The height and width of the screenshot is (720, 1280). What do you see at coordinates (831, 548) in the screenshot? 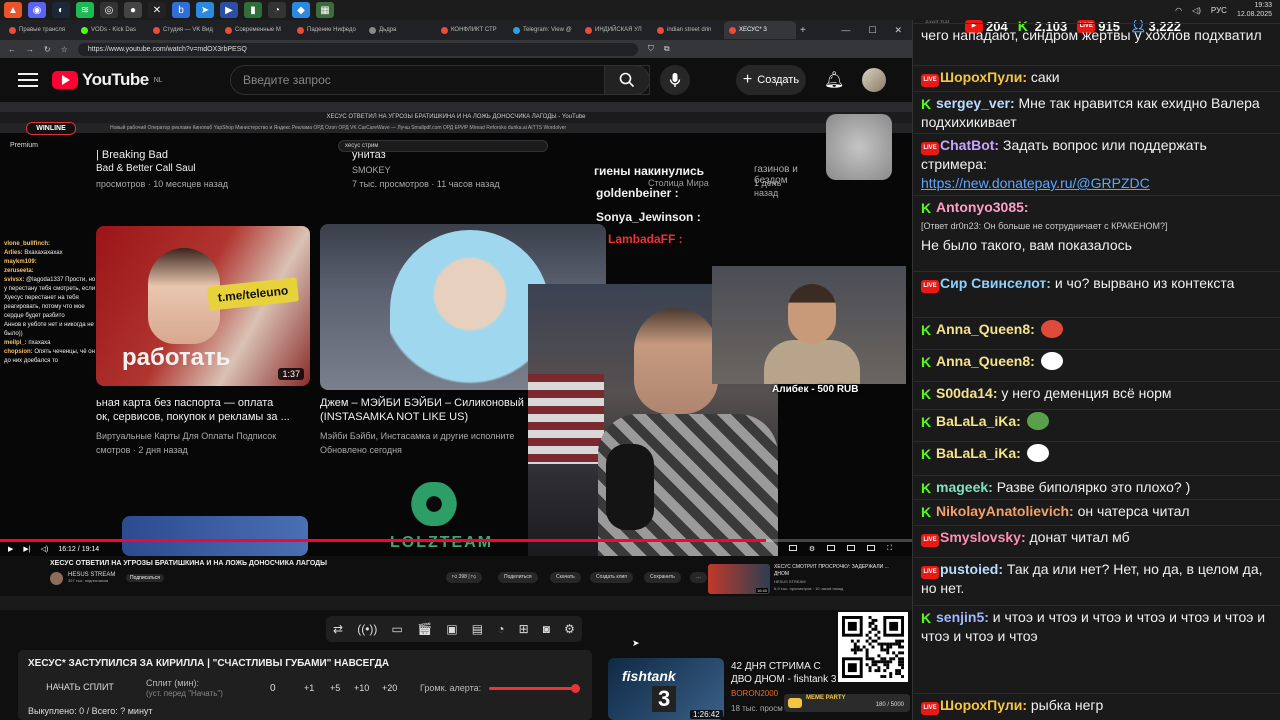
I see `miniplayer-icon` at bounding box center [831, 548].